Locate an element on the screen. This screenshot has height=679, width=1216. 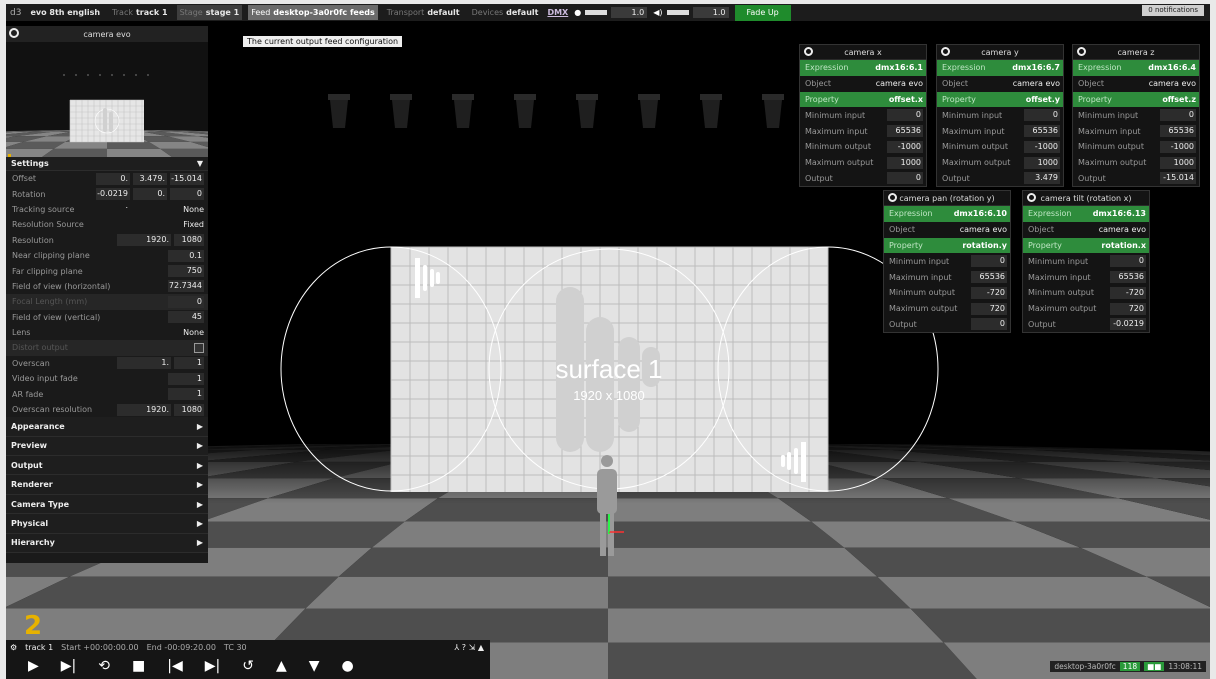
expression-panel-header: camera y is located at coordinates (1000, 52).